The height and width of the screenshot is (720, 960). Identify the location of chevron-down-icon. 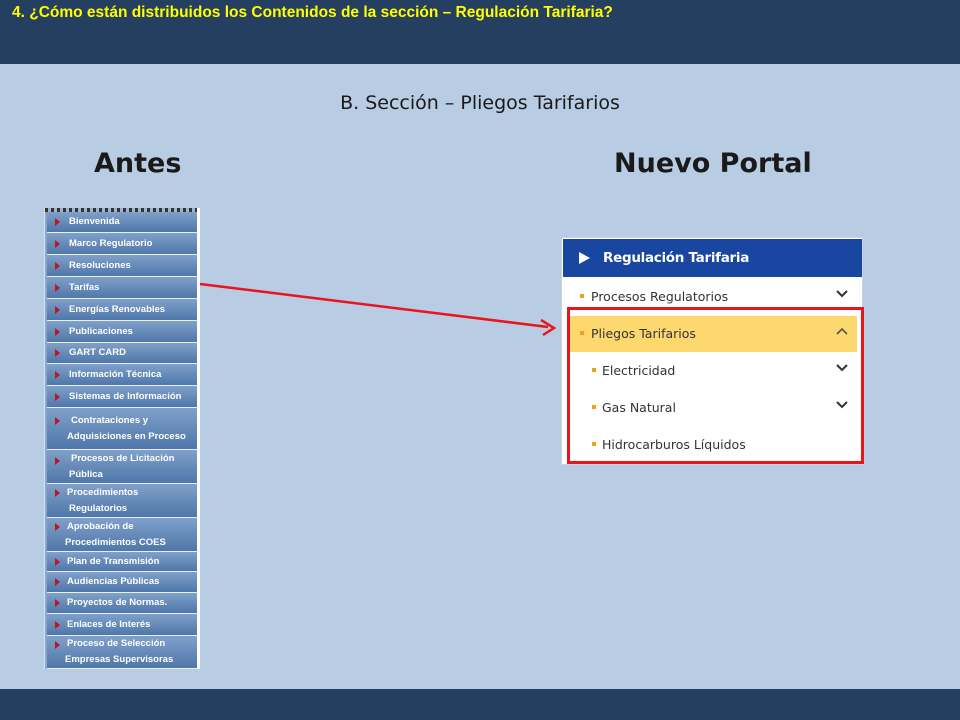
(842, 294).